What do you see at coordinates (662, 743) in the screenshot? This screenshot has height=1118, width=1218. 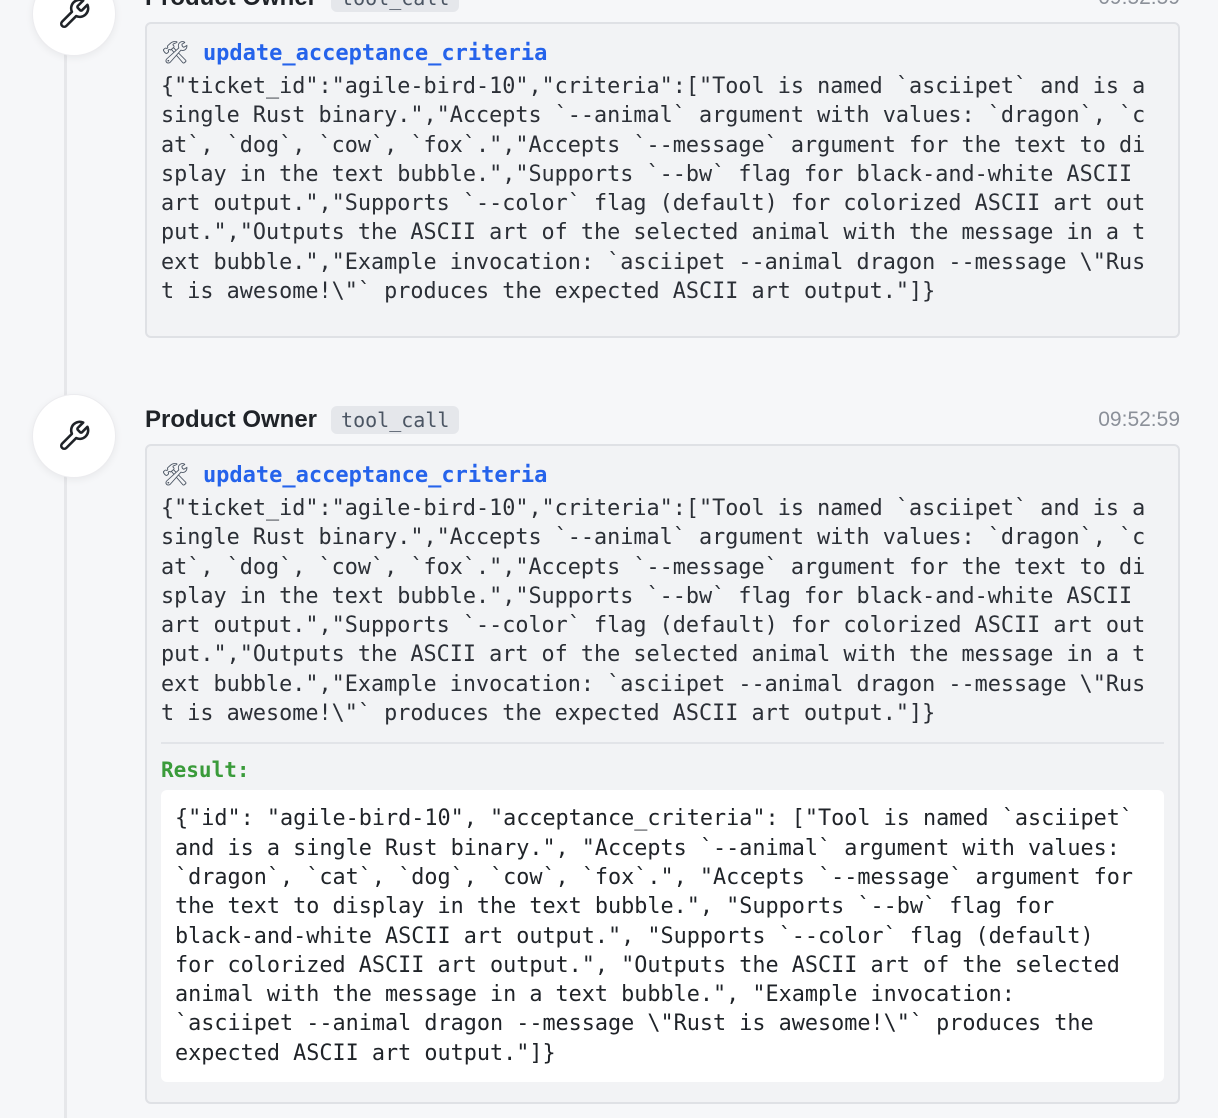 I see `result-divider` at bounding box center [662, 743].